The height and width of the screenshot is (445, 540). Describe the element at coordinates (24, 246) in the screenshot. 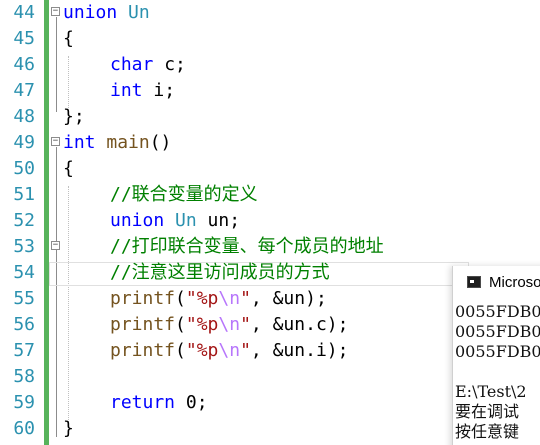

I see `line-number: 53` at that location.